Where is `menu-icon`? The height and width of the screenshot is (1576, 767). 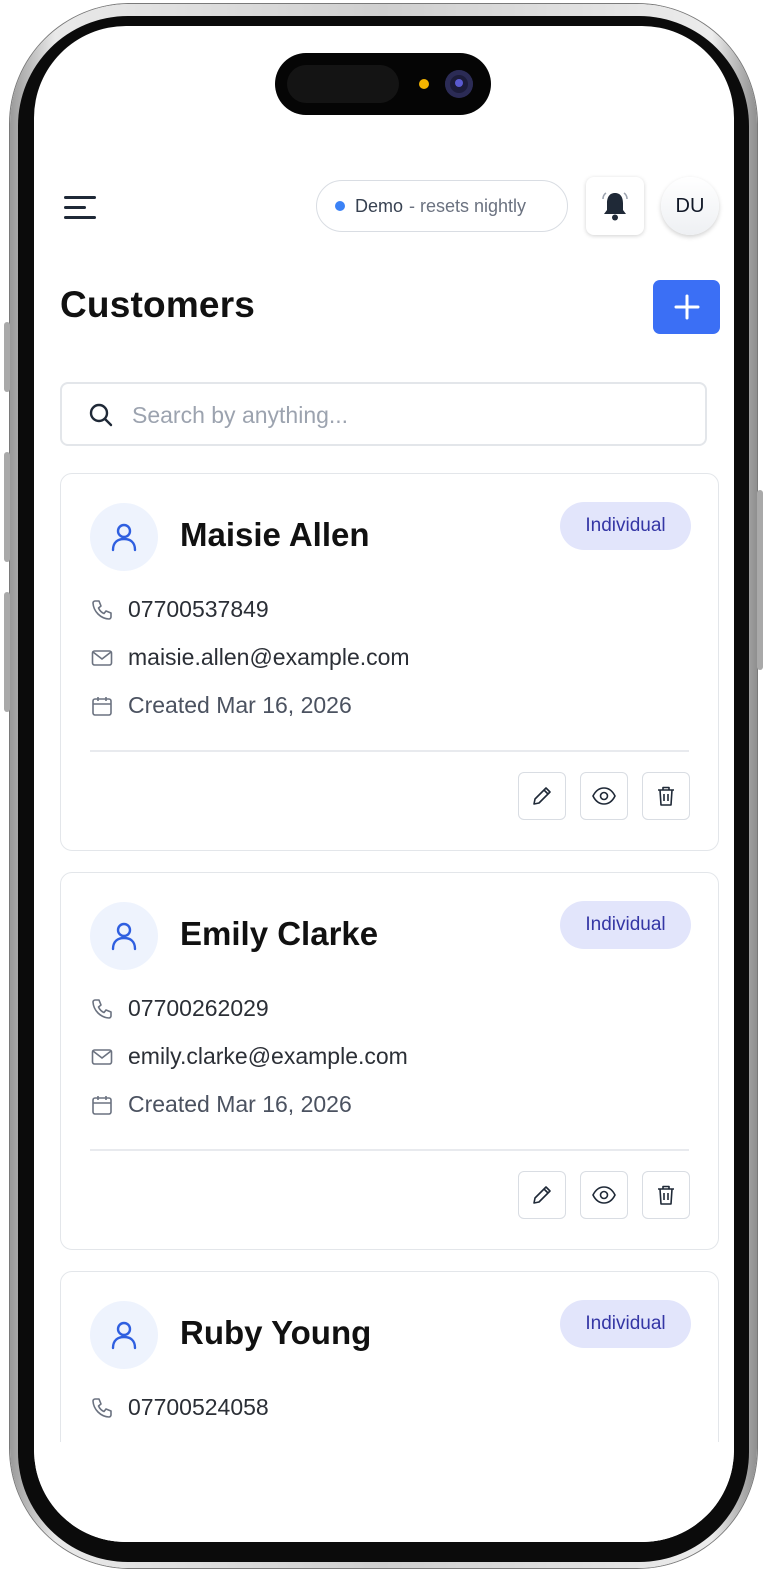
menu-icon is located at coordinates (81, 208).